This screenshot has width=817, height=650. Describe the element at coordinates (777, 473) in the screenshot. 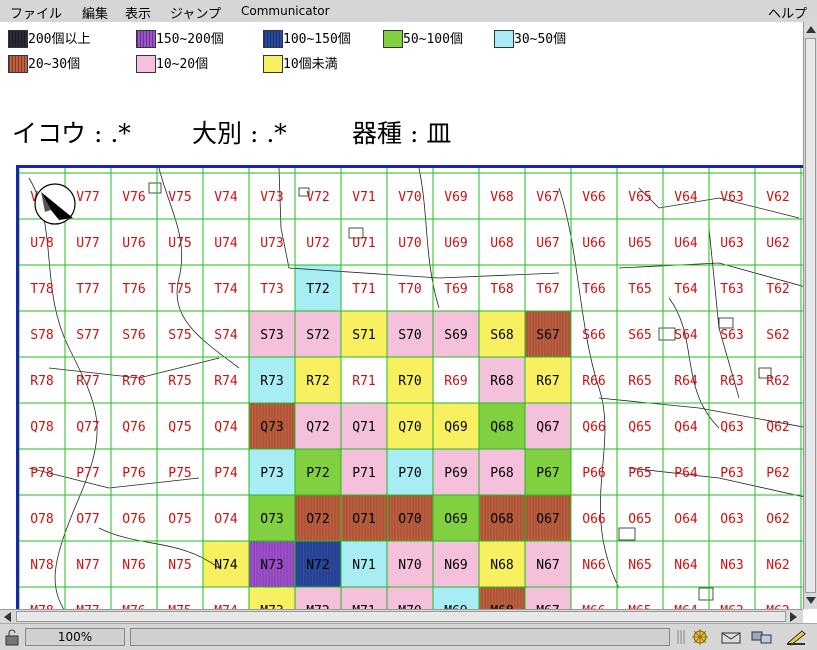

I see `grid-label-p62: P62` at that location.